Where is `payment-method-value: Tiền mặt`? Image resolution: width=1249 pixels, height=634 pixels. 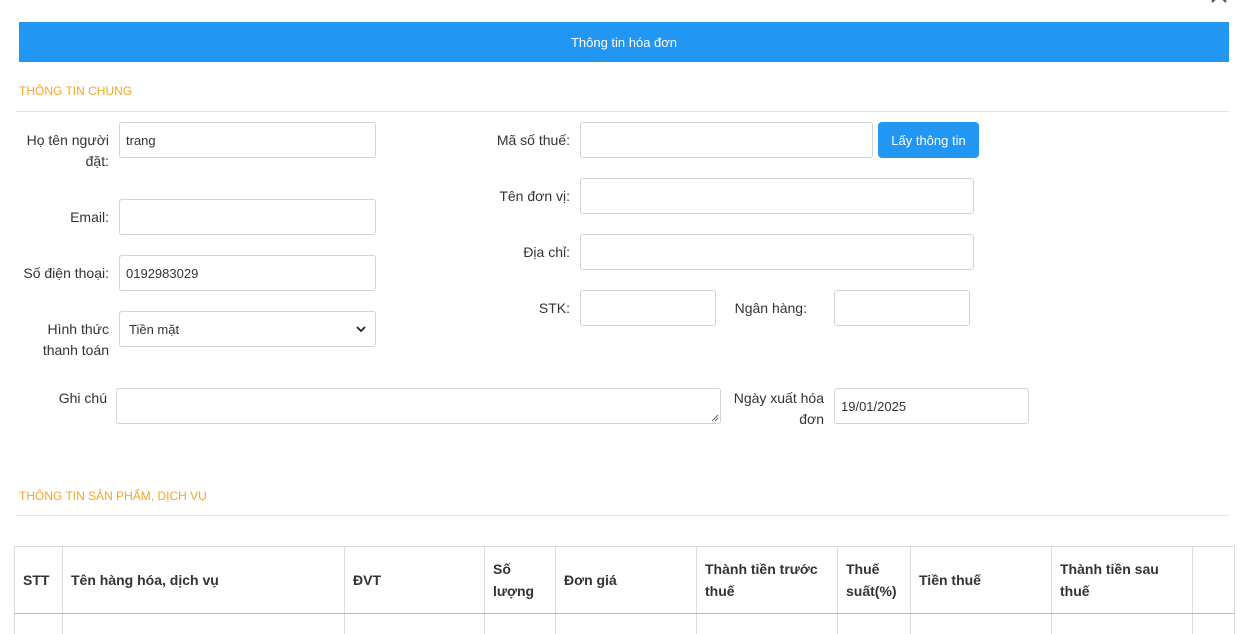
payment-method-value: Tiền mặt is located at coordinates (154, 329).